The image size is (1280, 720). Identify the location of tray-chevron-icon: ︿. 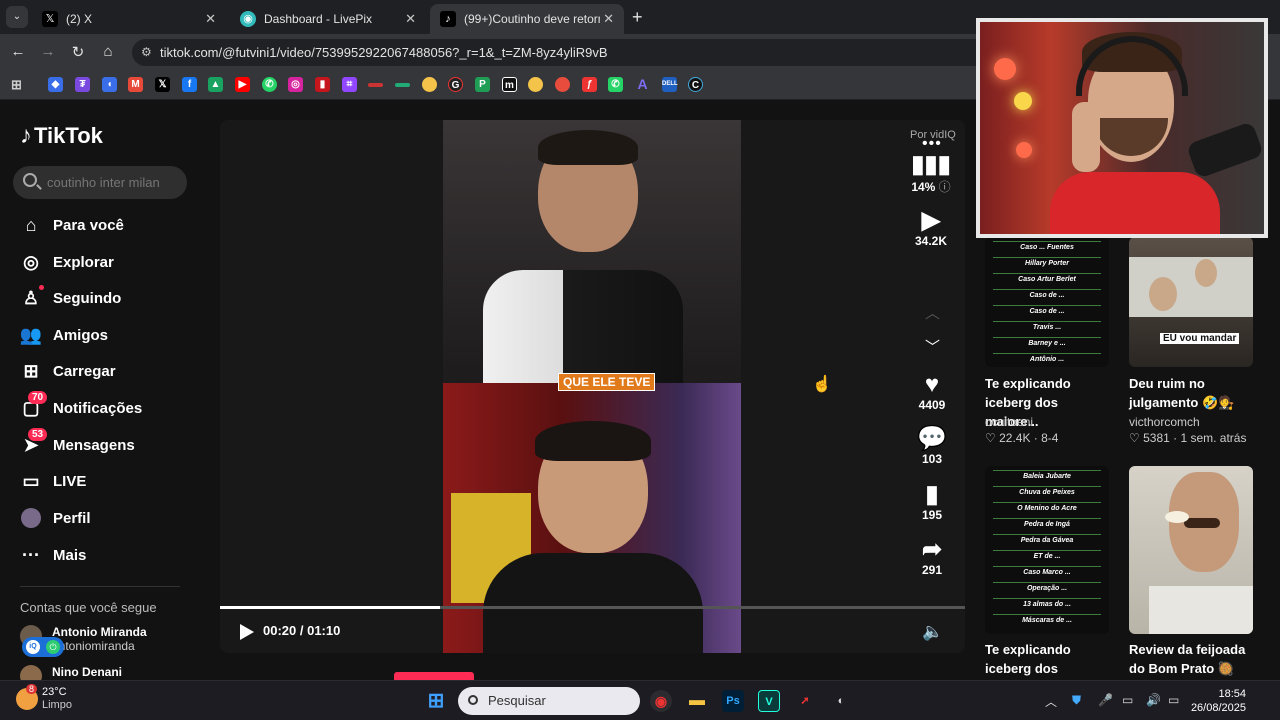
(1051, 701).